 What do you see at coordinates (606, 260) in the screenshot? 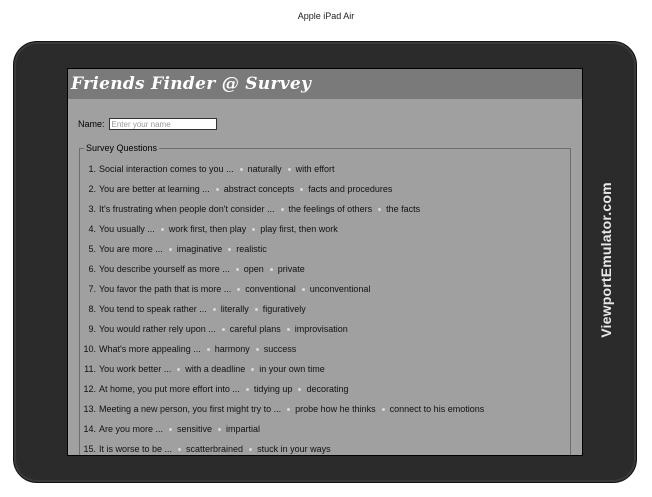
I see `emulator-brand: ViewportEmulator.com` at bounding box center [606, 260].